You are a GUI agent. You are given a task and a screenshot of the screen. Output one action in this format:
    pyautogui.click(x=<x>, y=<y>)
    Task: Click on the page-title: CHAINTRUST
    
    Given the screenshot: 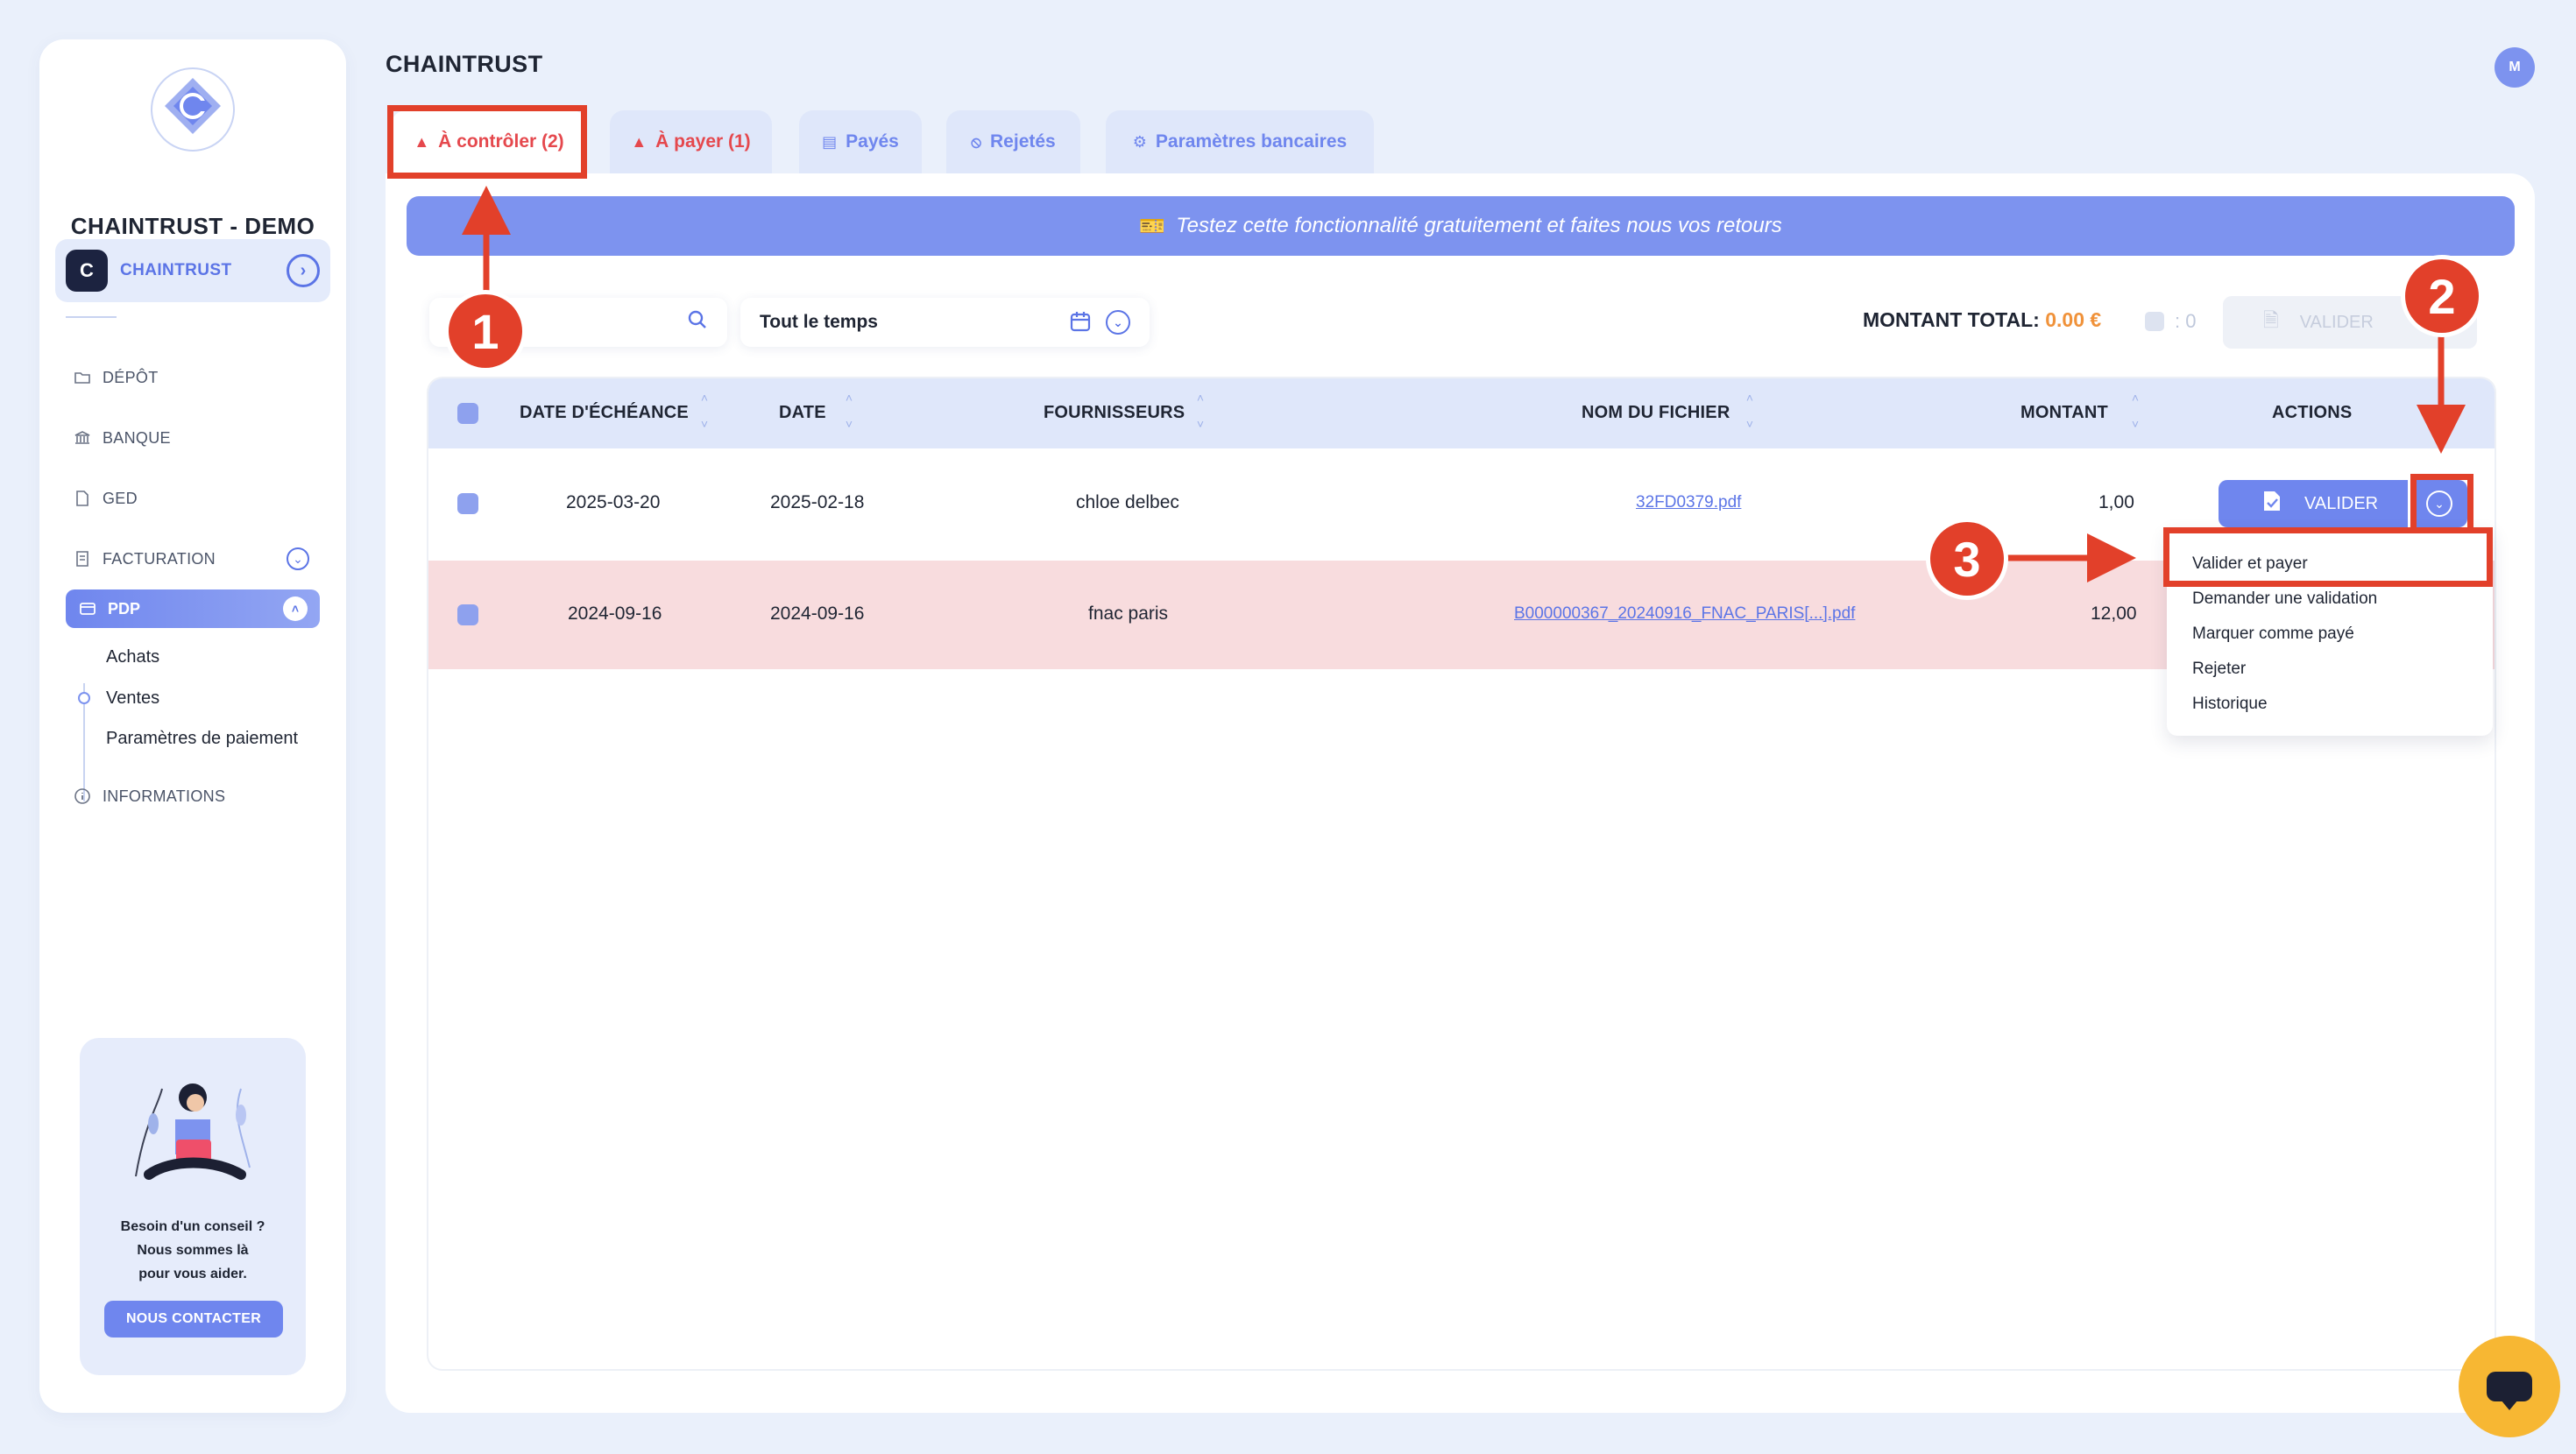 What is the action you would take?
    pyautogui.click(x=464, y=64)
    